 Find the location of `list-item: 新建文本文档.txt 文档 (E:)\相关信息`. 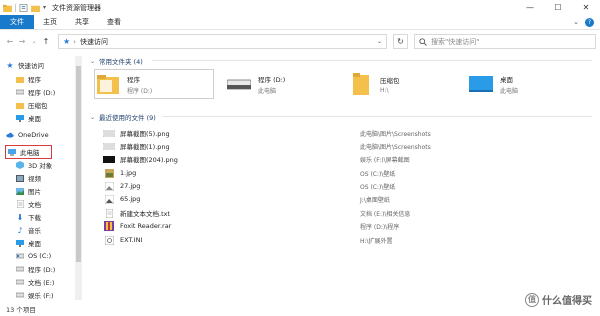

list-item: 新建文本文档.txt 文档 (E:)\相关信息 is located at coordinates (342, 213).